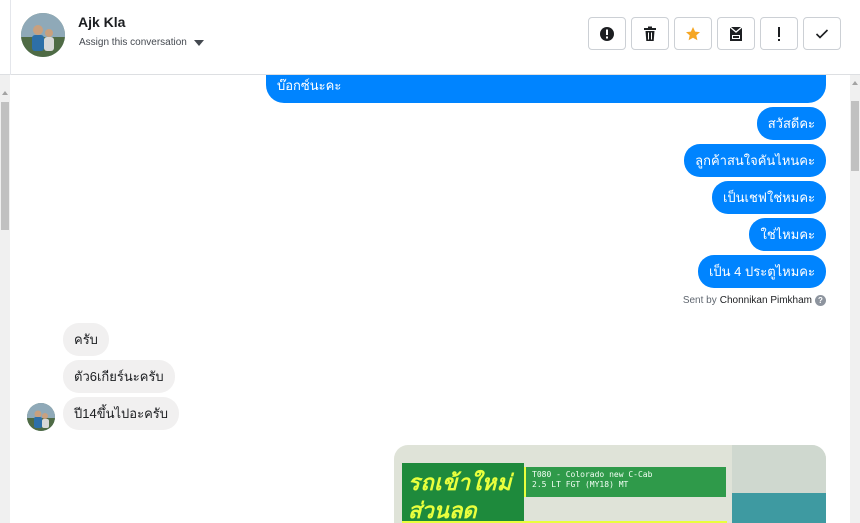  What do you see at coordinates (121, 413) in the screenshot?
I see `incoming-message: ปี14ขึ้นไปอะครับ` at bounding box center [121, 413].